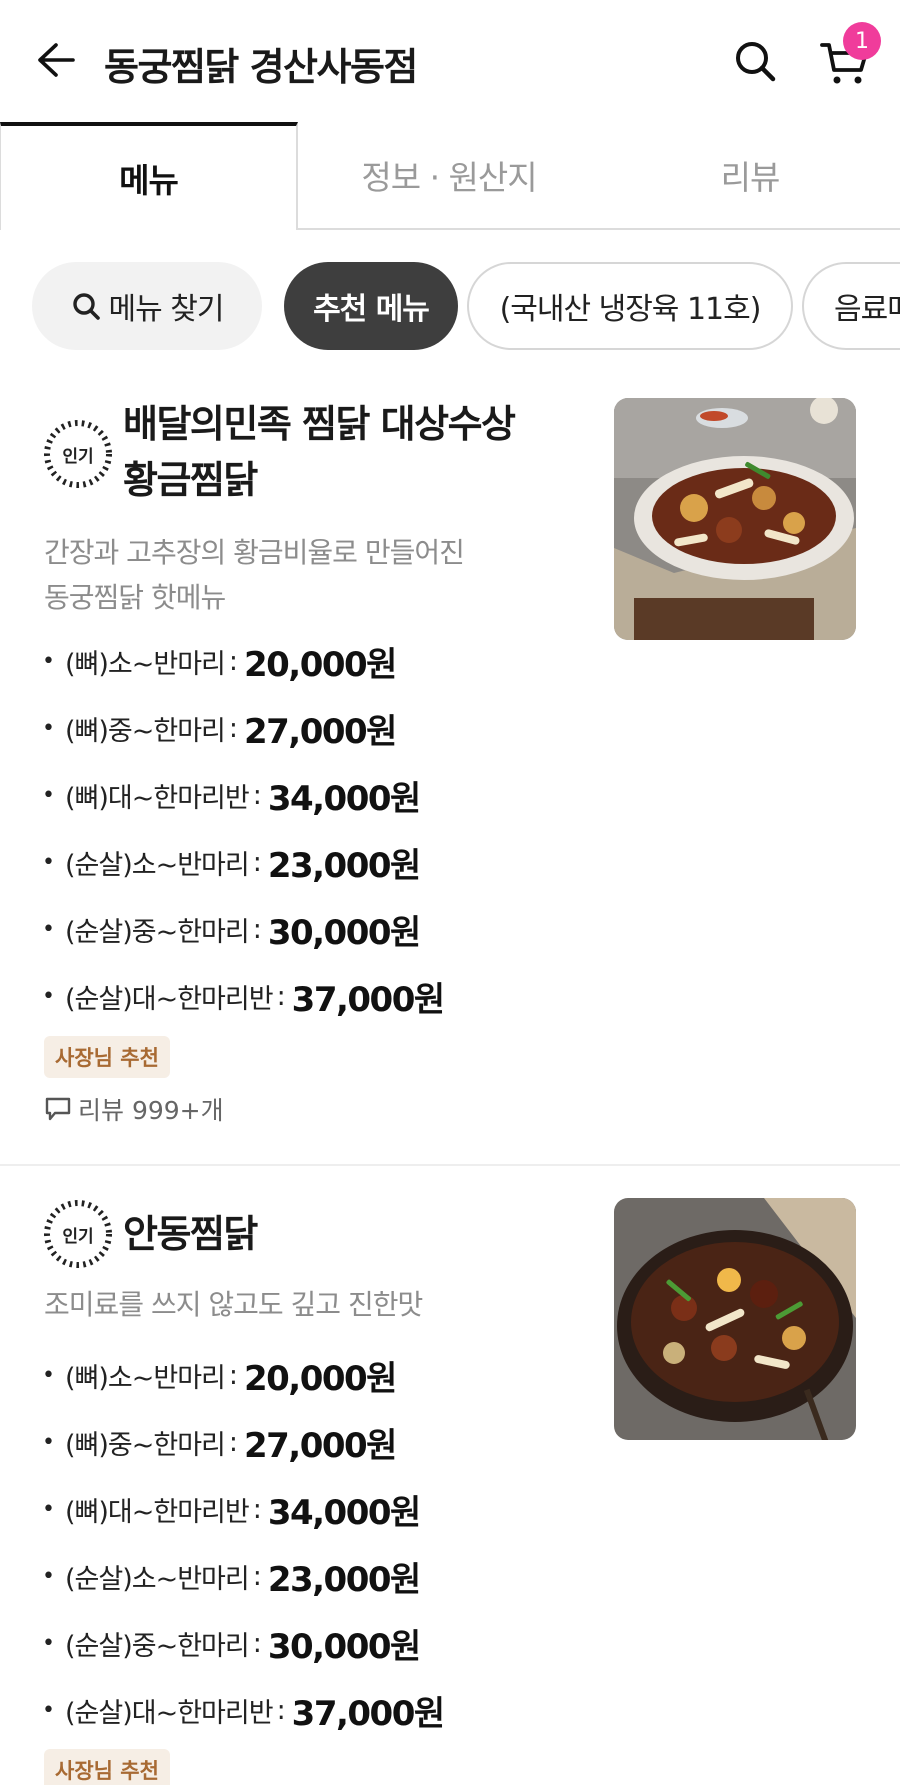  Describe the element at coordinates (862, 41) in the screenshot. I see `cart-count-badge: 1` at that location.